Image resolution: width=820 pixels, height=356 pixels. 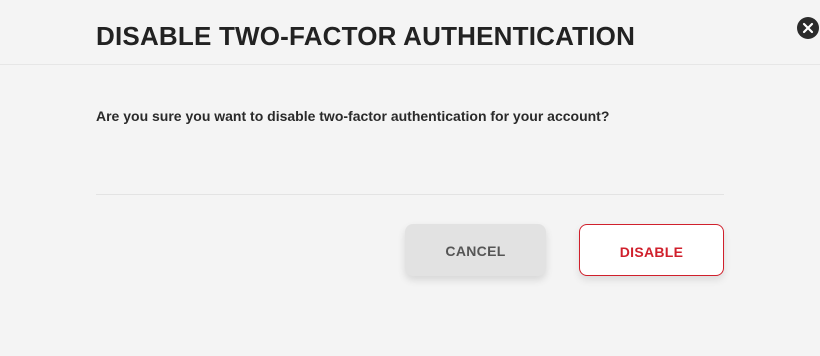 What do you see at coordinates (651, 250) in the screenshot?
I see `disable-button: DISABLE` at bounding box center [651, 250].